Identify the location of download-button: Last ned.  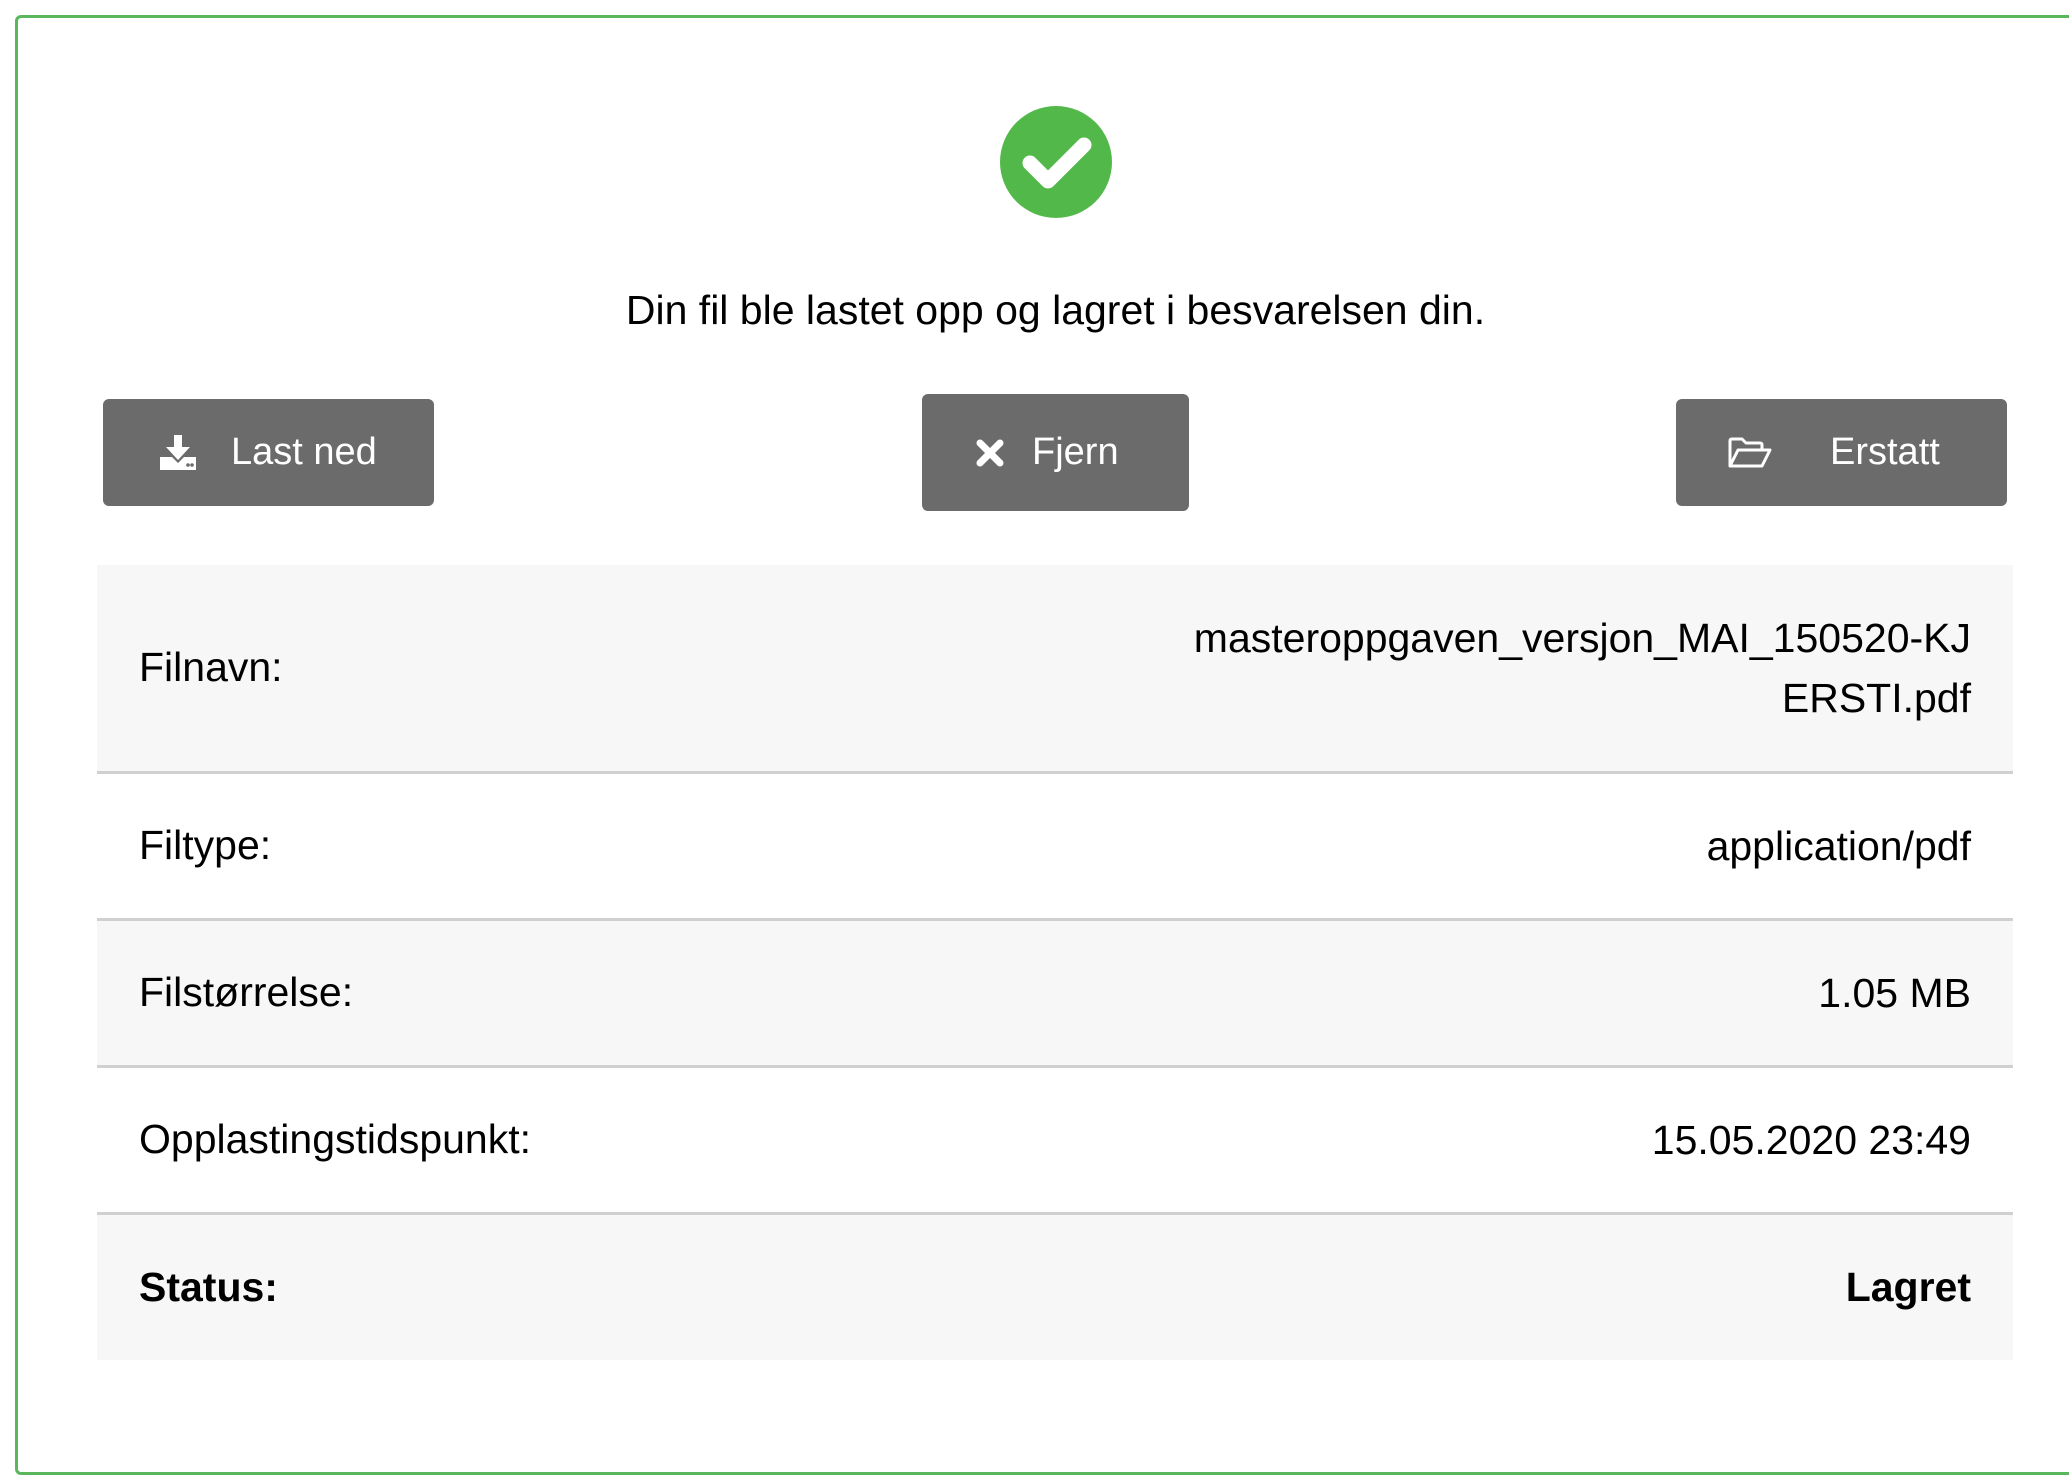
(268, 452).